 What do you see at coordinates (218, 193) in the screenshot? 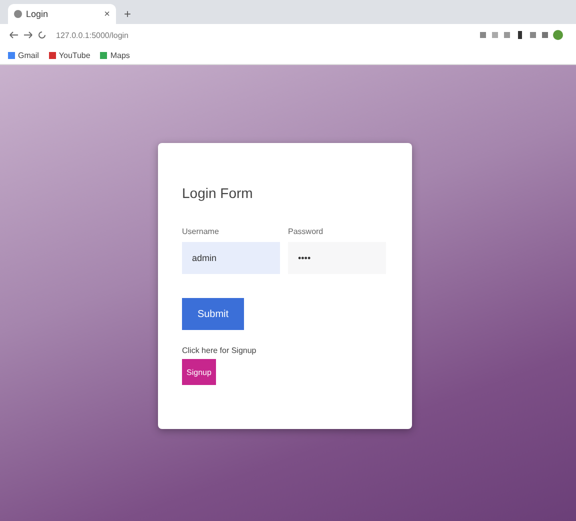
I see `form-title: Login Form` at bounding box center [218, 193].